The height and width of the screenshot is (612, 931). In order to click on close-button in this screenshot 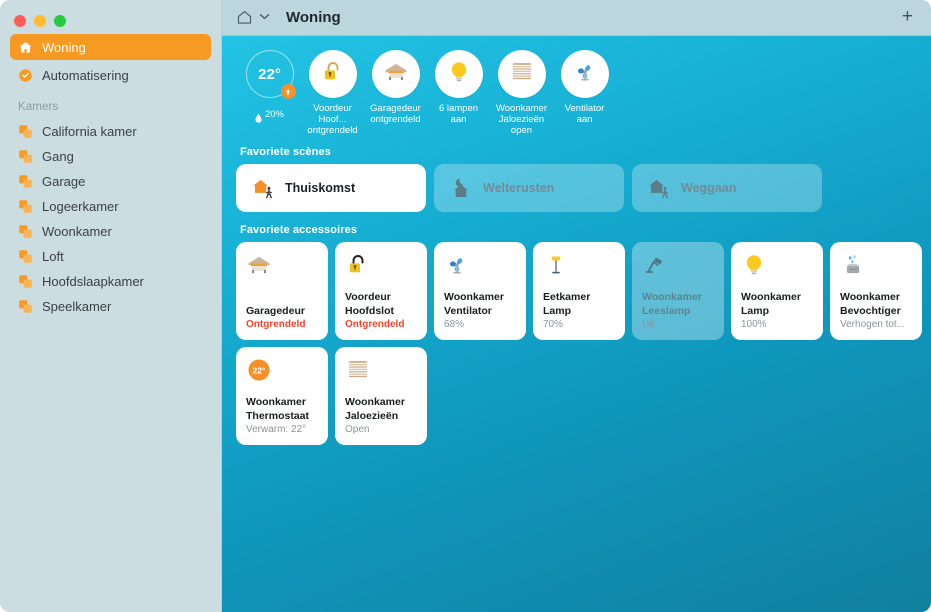, I will do `click(20, 20)`.